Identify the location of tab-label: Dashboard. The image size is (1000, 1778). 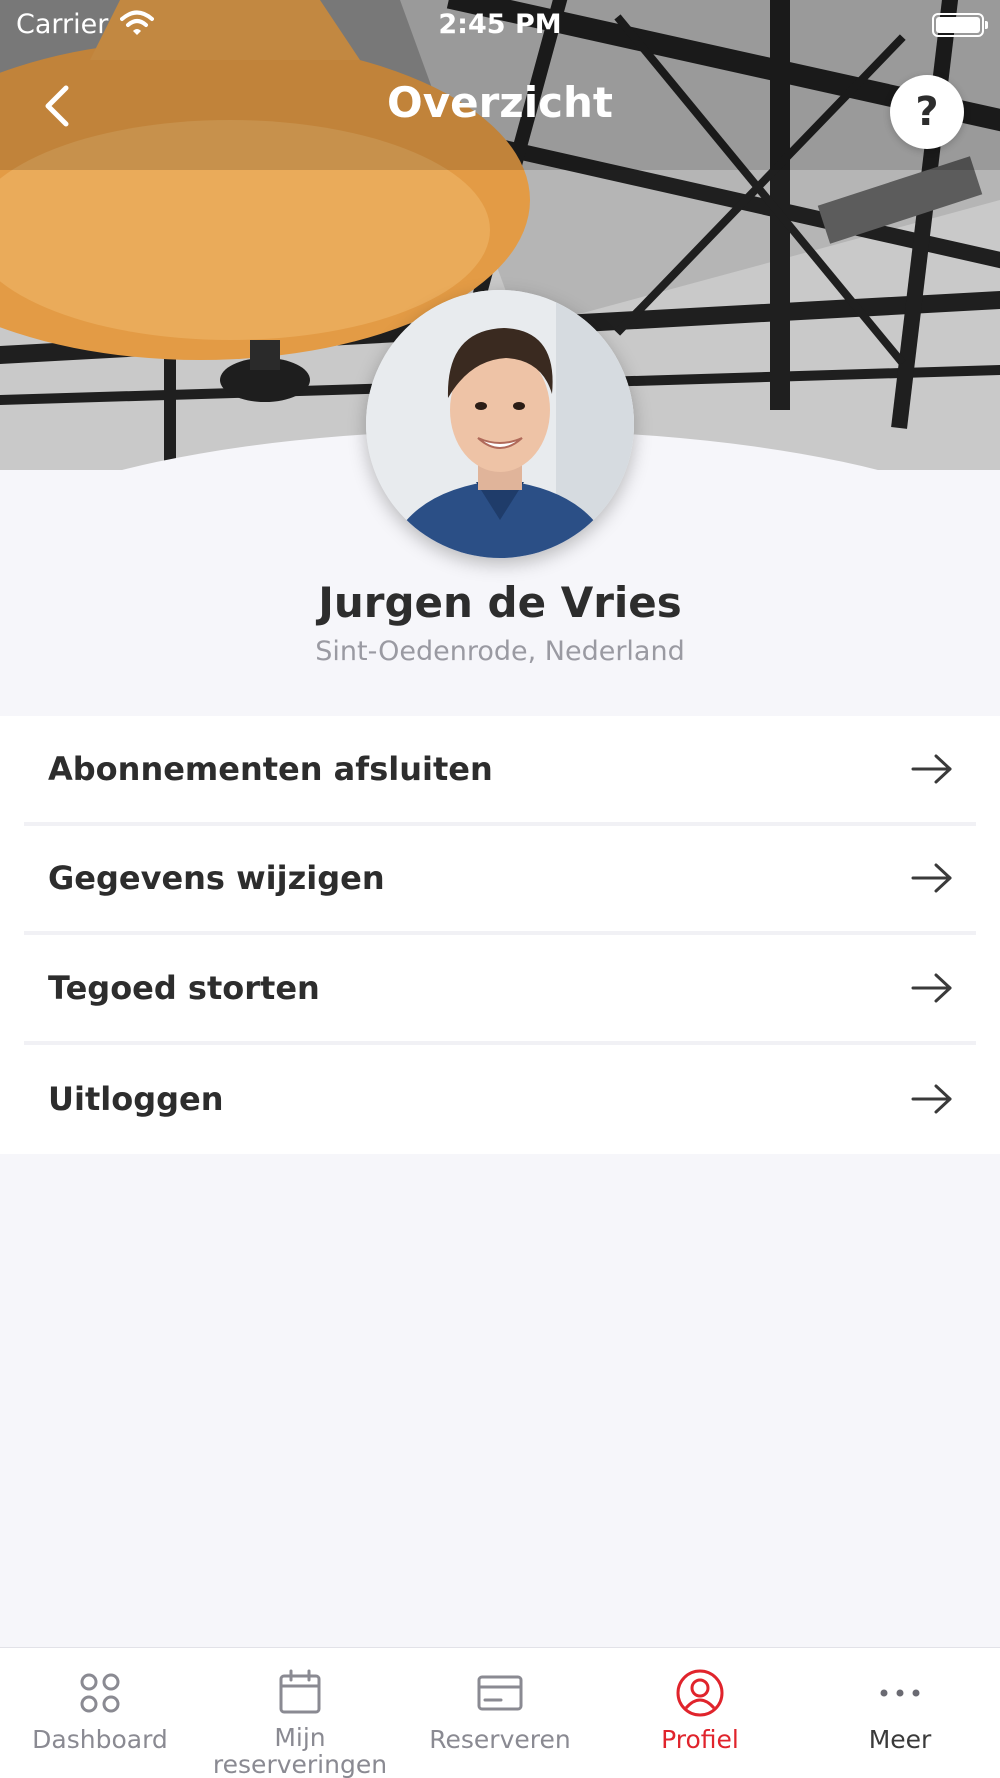
(100, 1739).